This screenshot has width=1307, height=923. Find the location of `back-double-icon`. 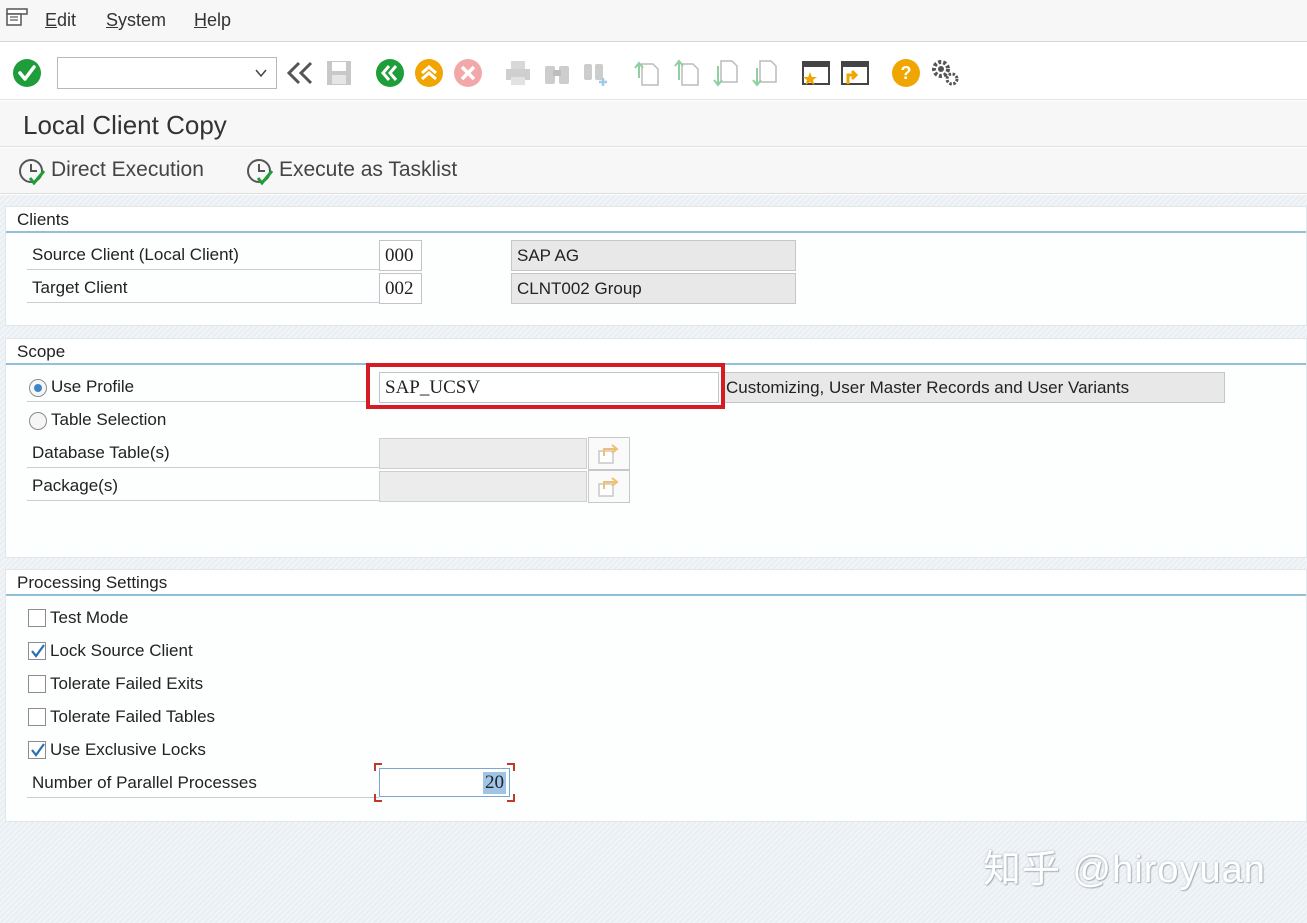

back-double-icon is located at coordinates (300, 73).